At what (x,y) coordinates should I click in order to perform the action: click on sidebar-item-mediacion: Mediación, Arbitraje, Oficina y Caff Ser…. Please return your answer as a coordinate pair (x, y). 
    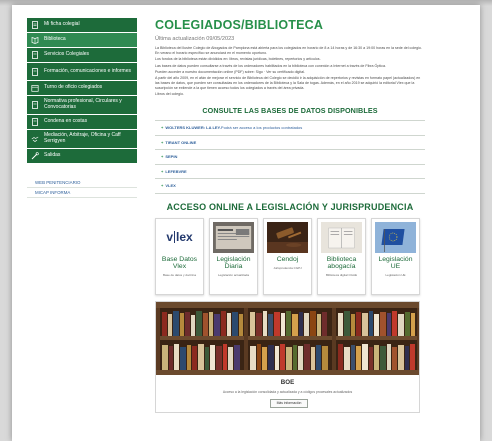
    Looking at the image, I should click on (82, 139).